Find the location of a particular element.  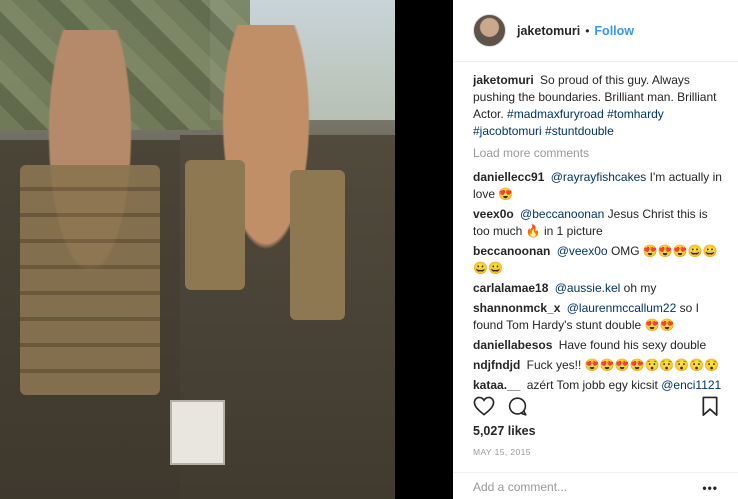

comment-username: veex0o is located at coordinates (493, 214).